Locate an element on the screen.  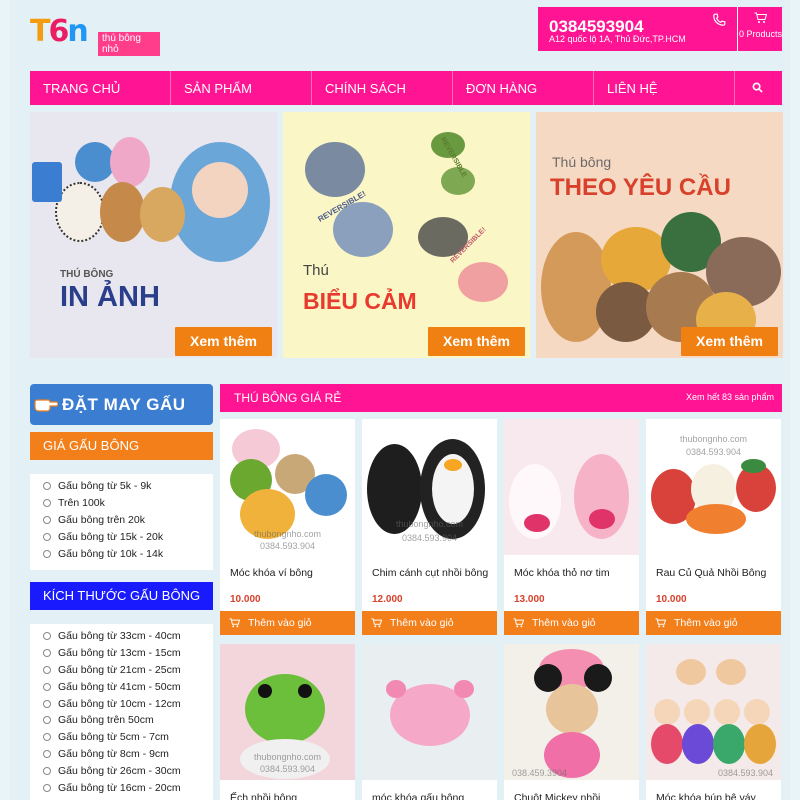
size-filter-label: Gấu bông từ 16cm - 20cm is located at coordinates (119, 787).